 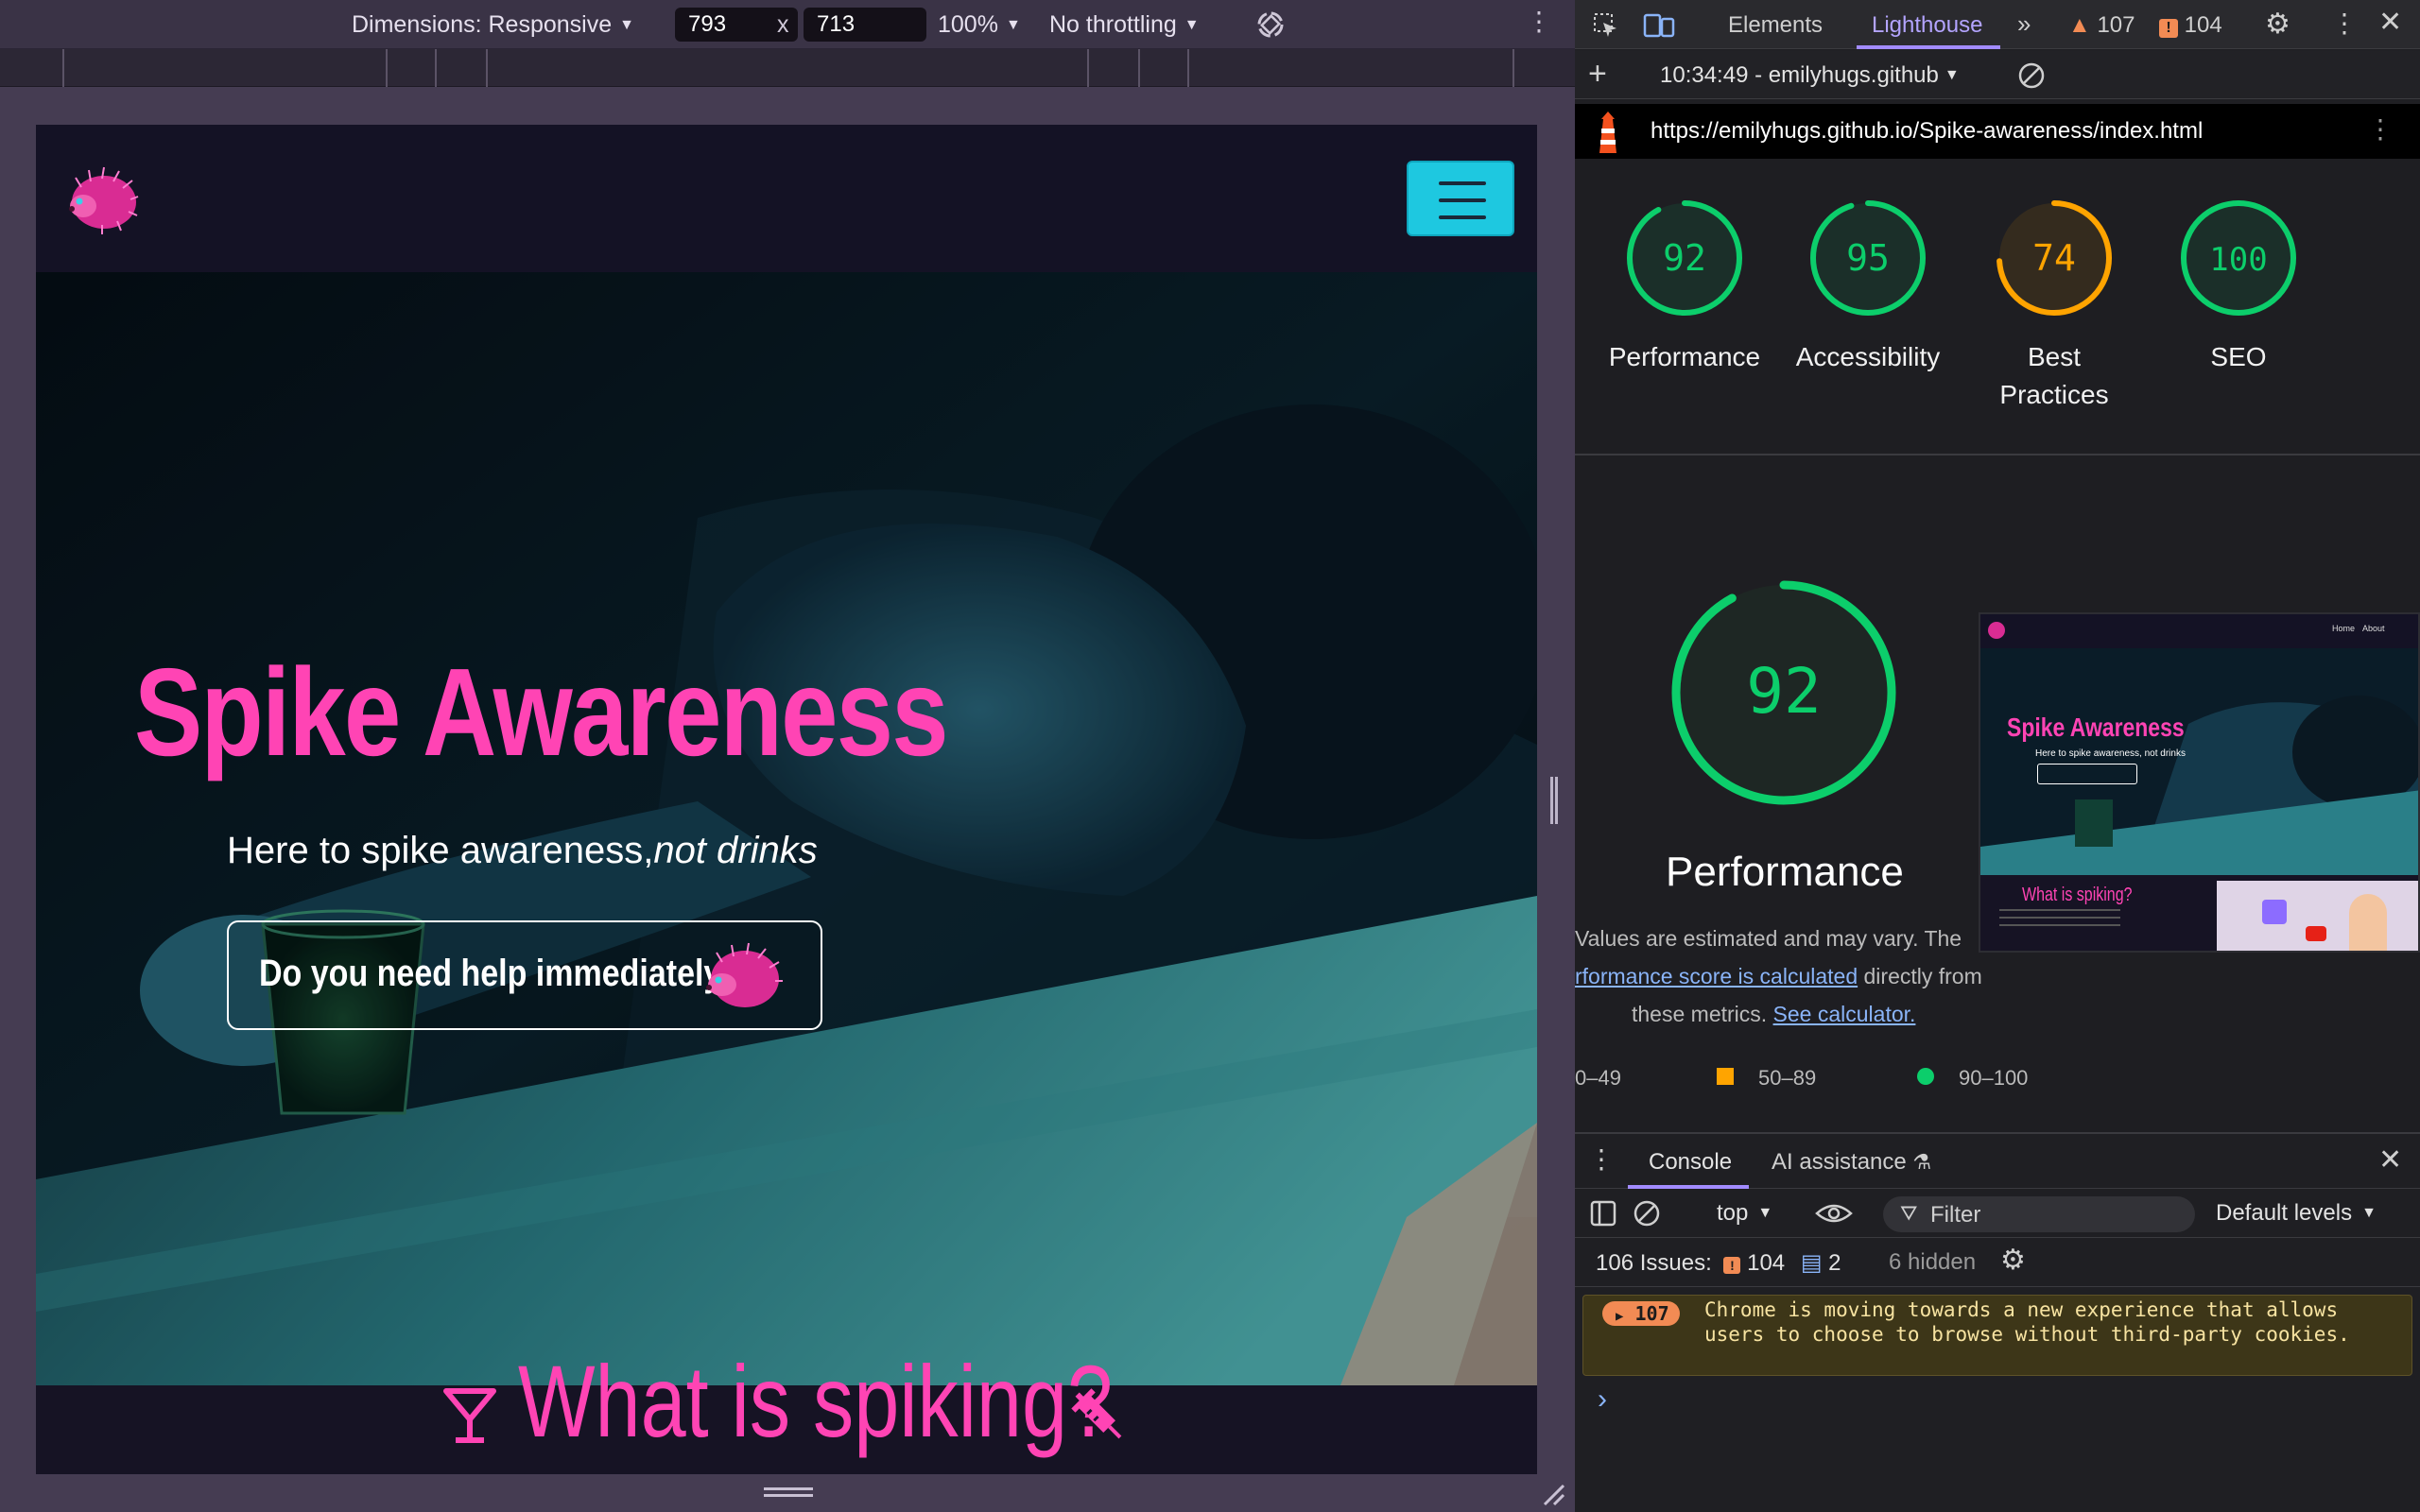 What do you see at coordinates (1659, 24) in the screenshot?
I see `device-toolbar-icon` at bounding box center [1659, 24].